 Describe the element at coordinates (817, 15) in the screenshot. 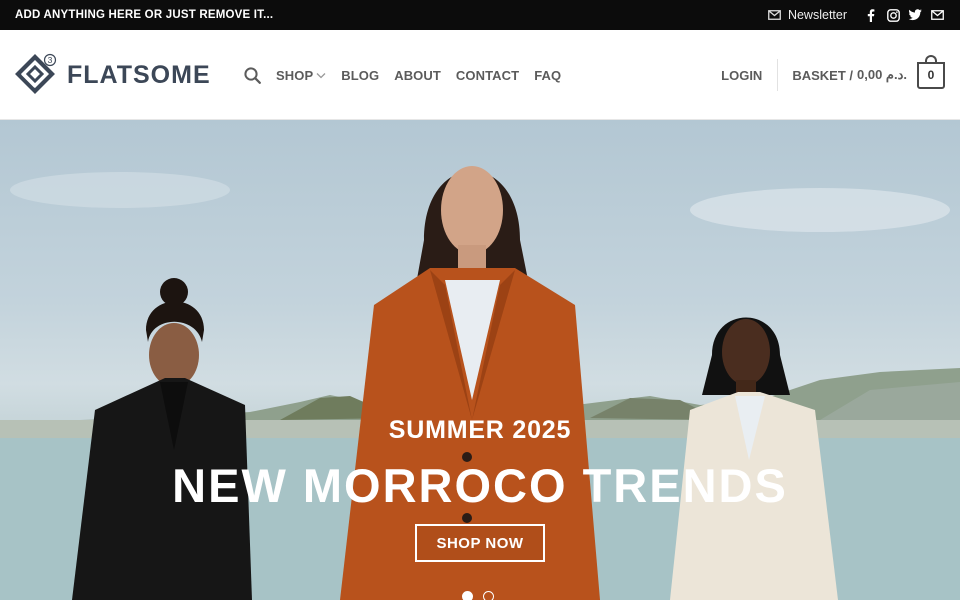

I see `newsletter-label: Newsletter` at that location.